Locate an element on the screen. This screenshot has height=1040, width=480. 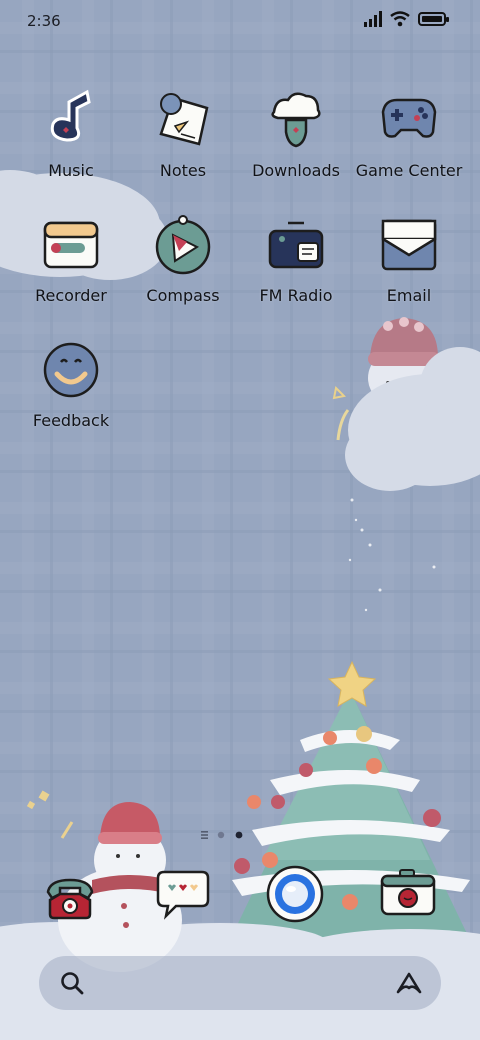
messages-icon is located at coordinates (183, 895).